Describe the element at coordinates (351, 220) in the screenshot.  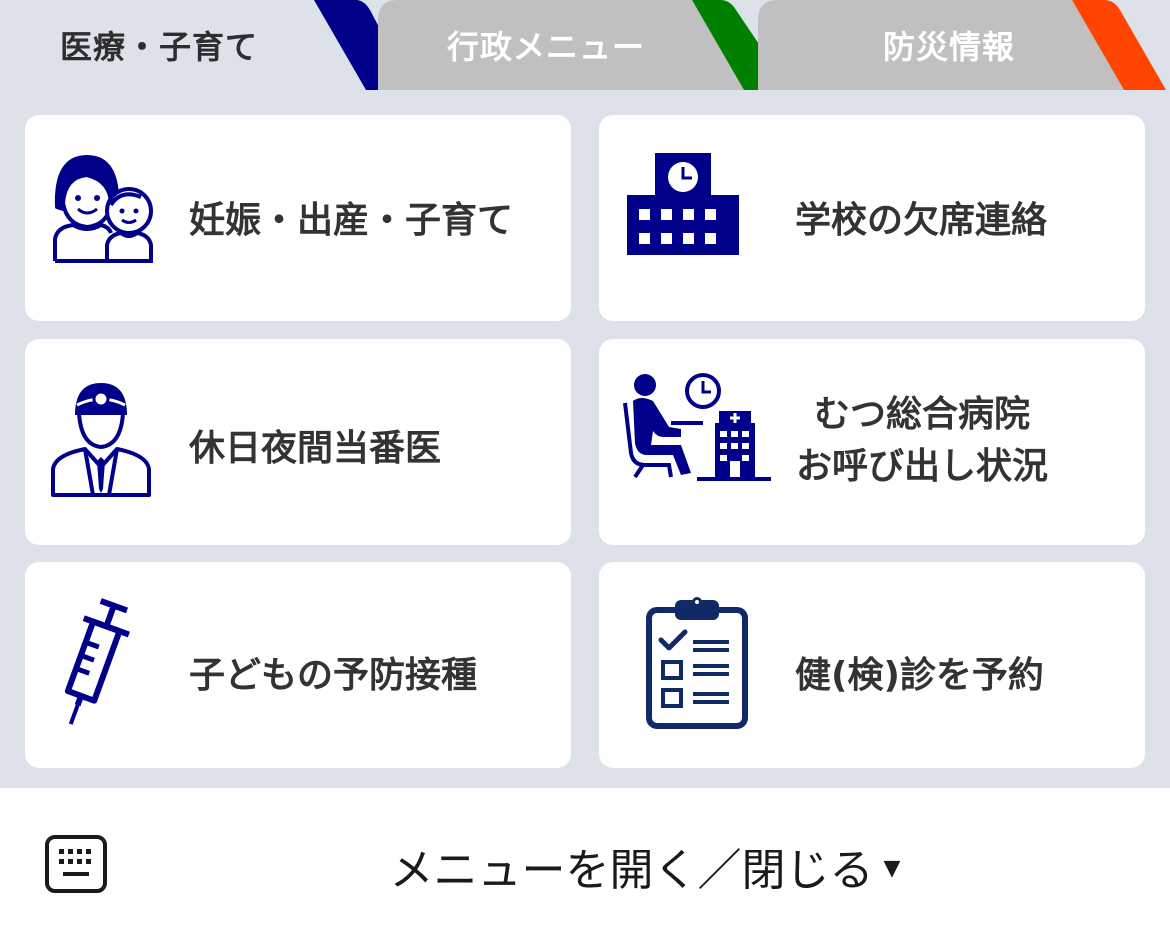
I see `card-pregnancy-childbirth-childcare-label: 妊娠・出産・子育て` at that location.